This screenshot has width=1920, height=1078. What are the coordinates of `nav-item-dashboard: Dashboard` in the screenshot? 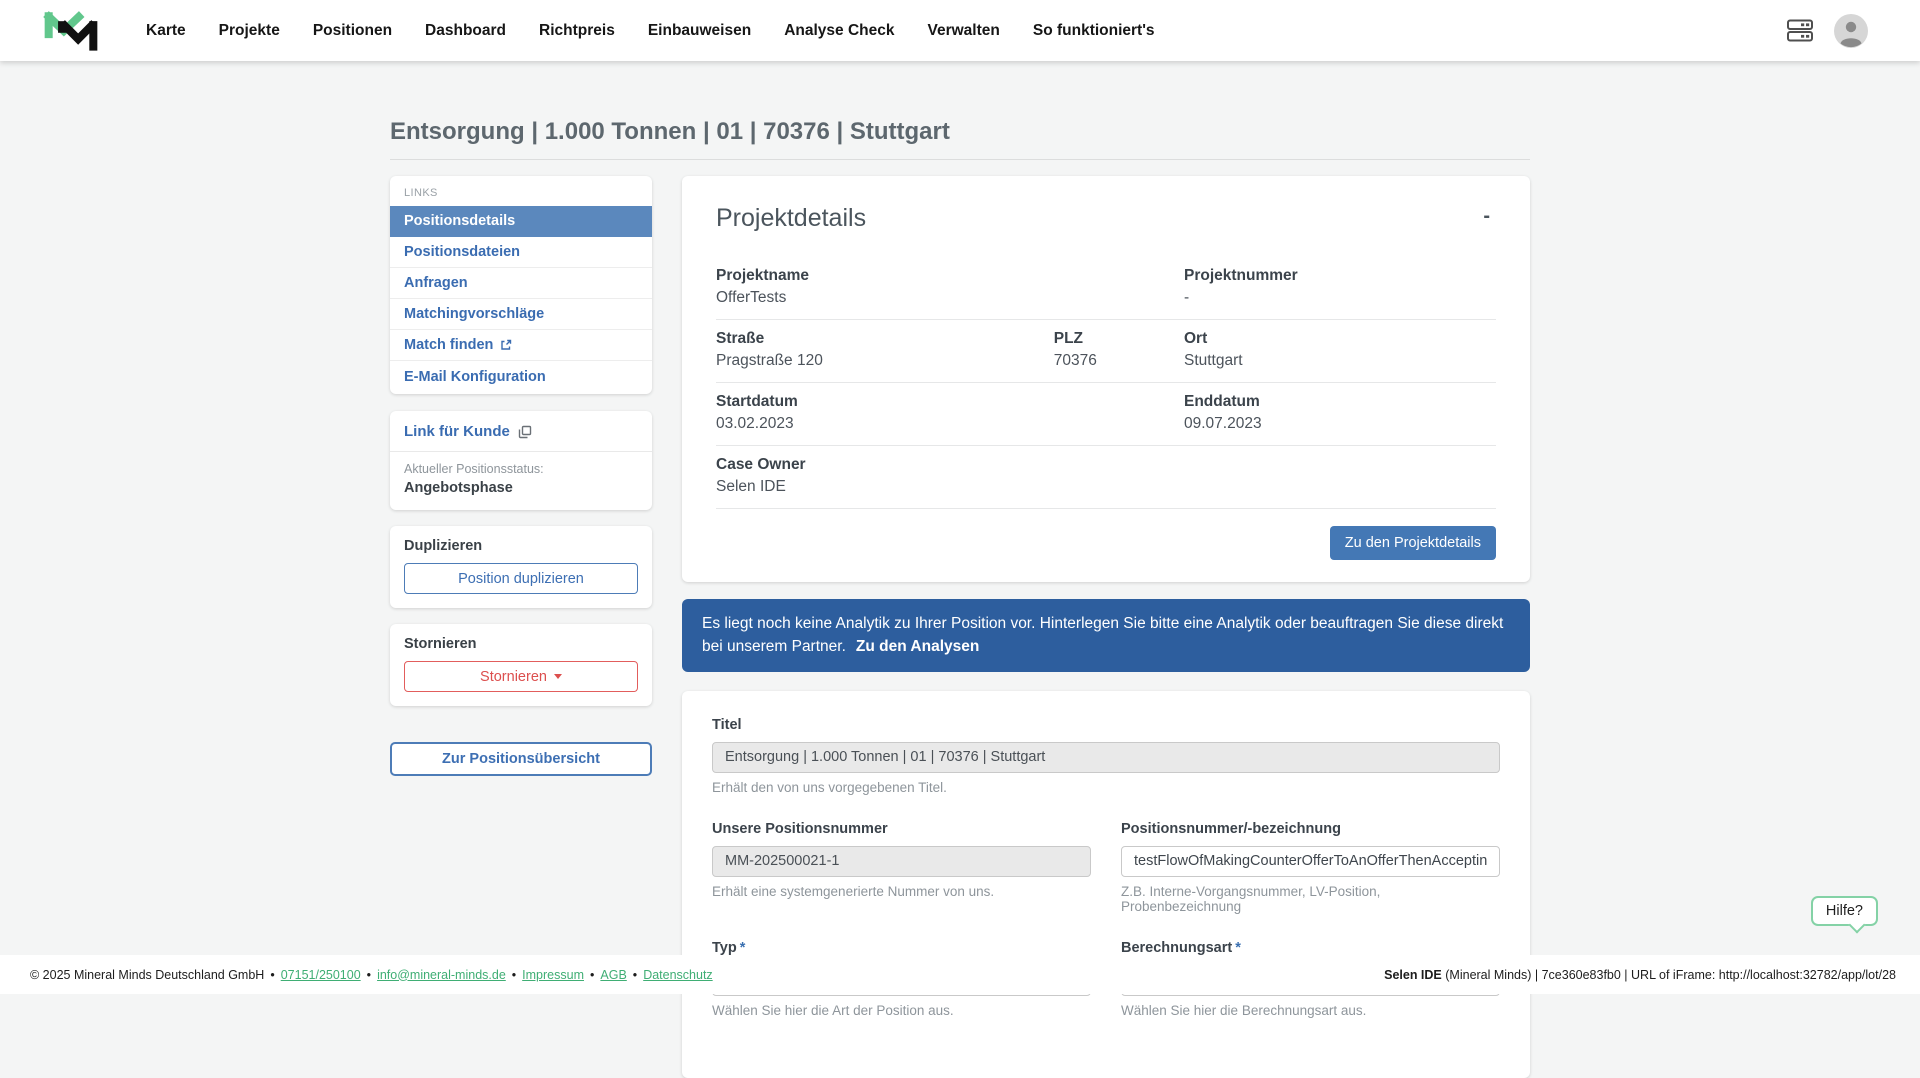 It's located at (465, 31).